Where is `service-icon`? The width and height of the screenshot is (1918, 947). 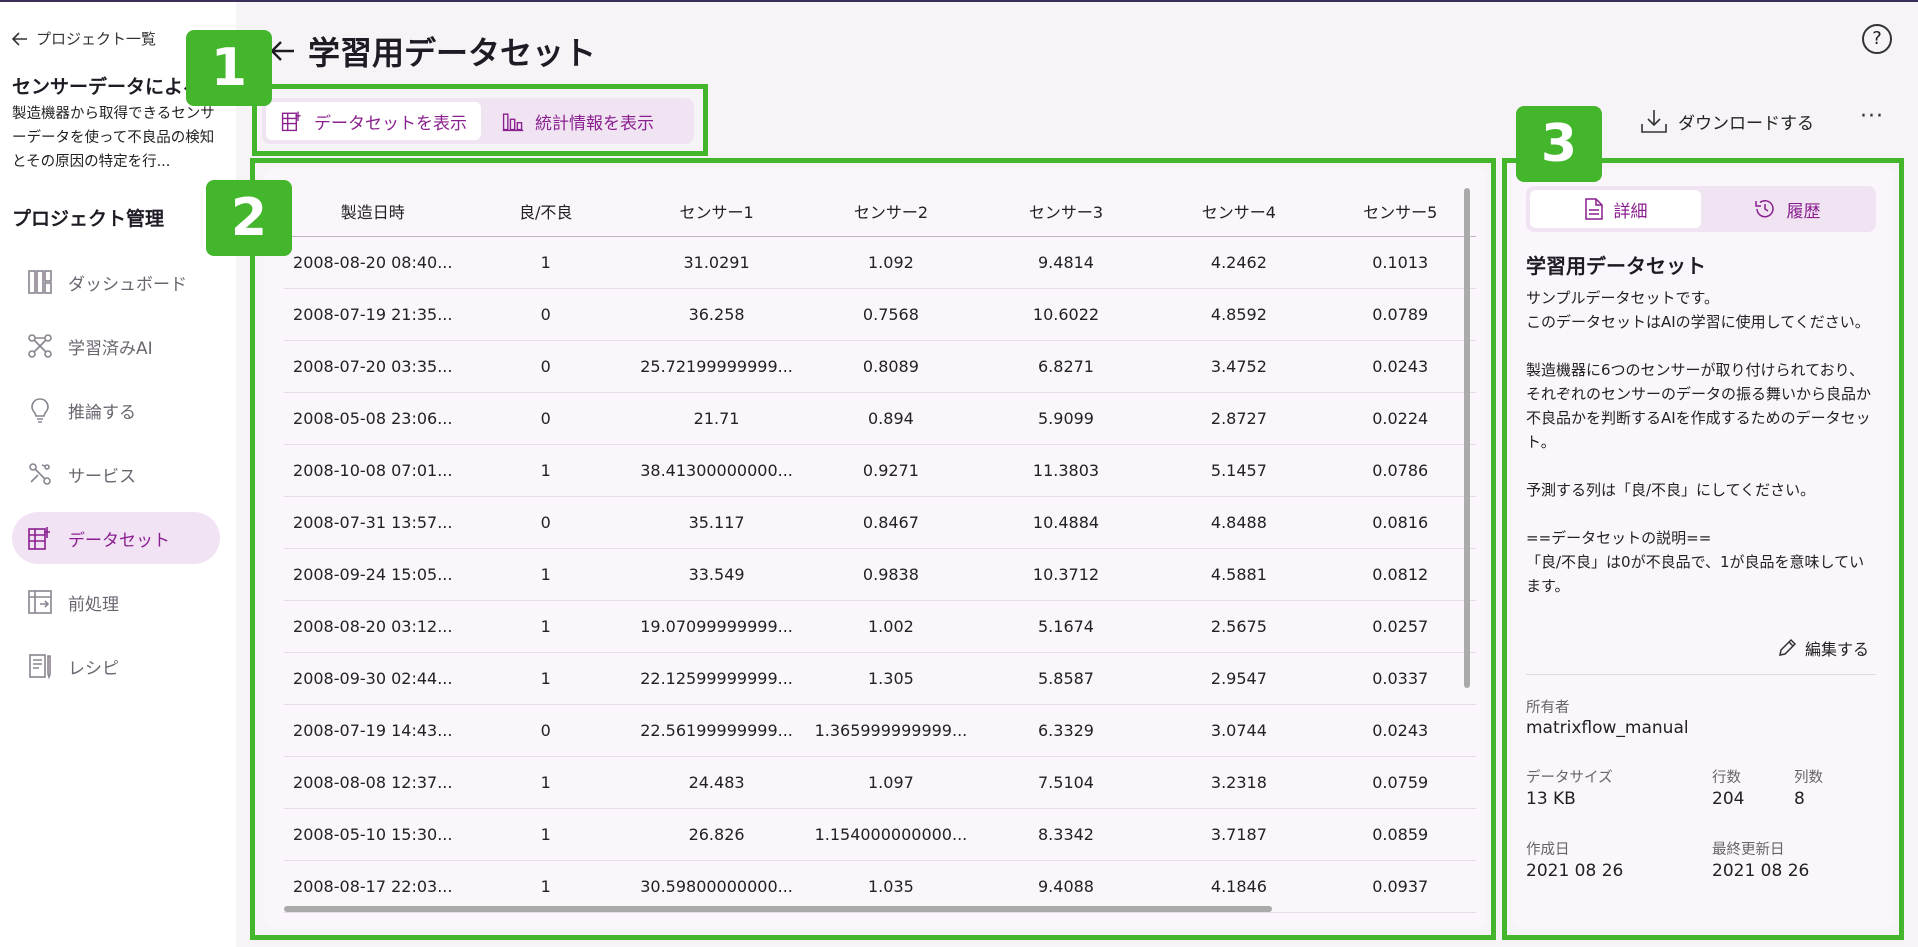 service-icon is located at coordinates (40, 474).